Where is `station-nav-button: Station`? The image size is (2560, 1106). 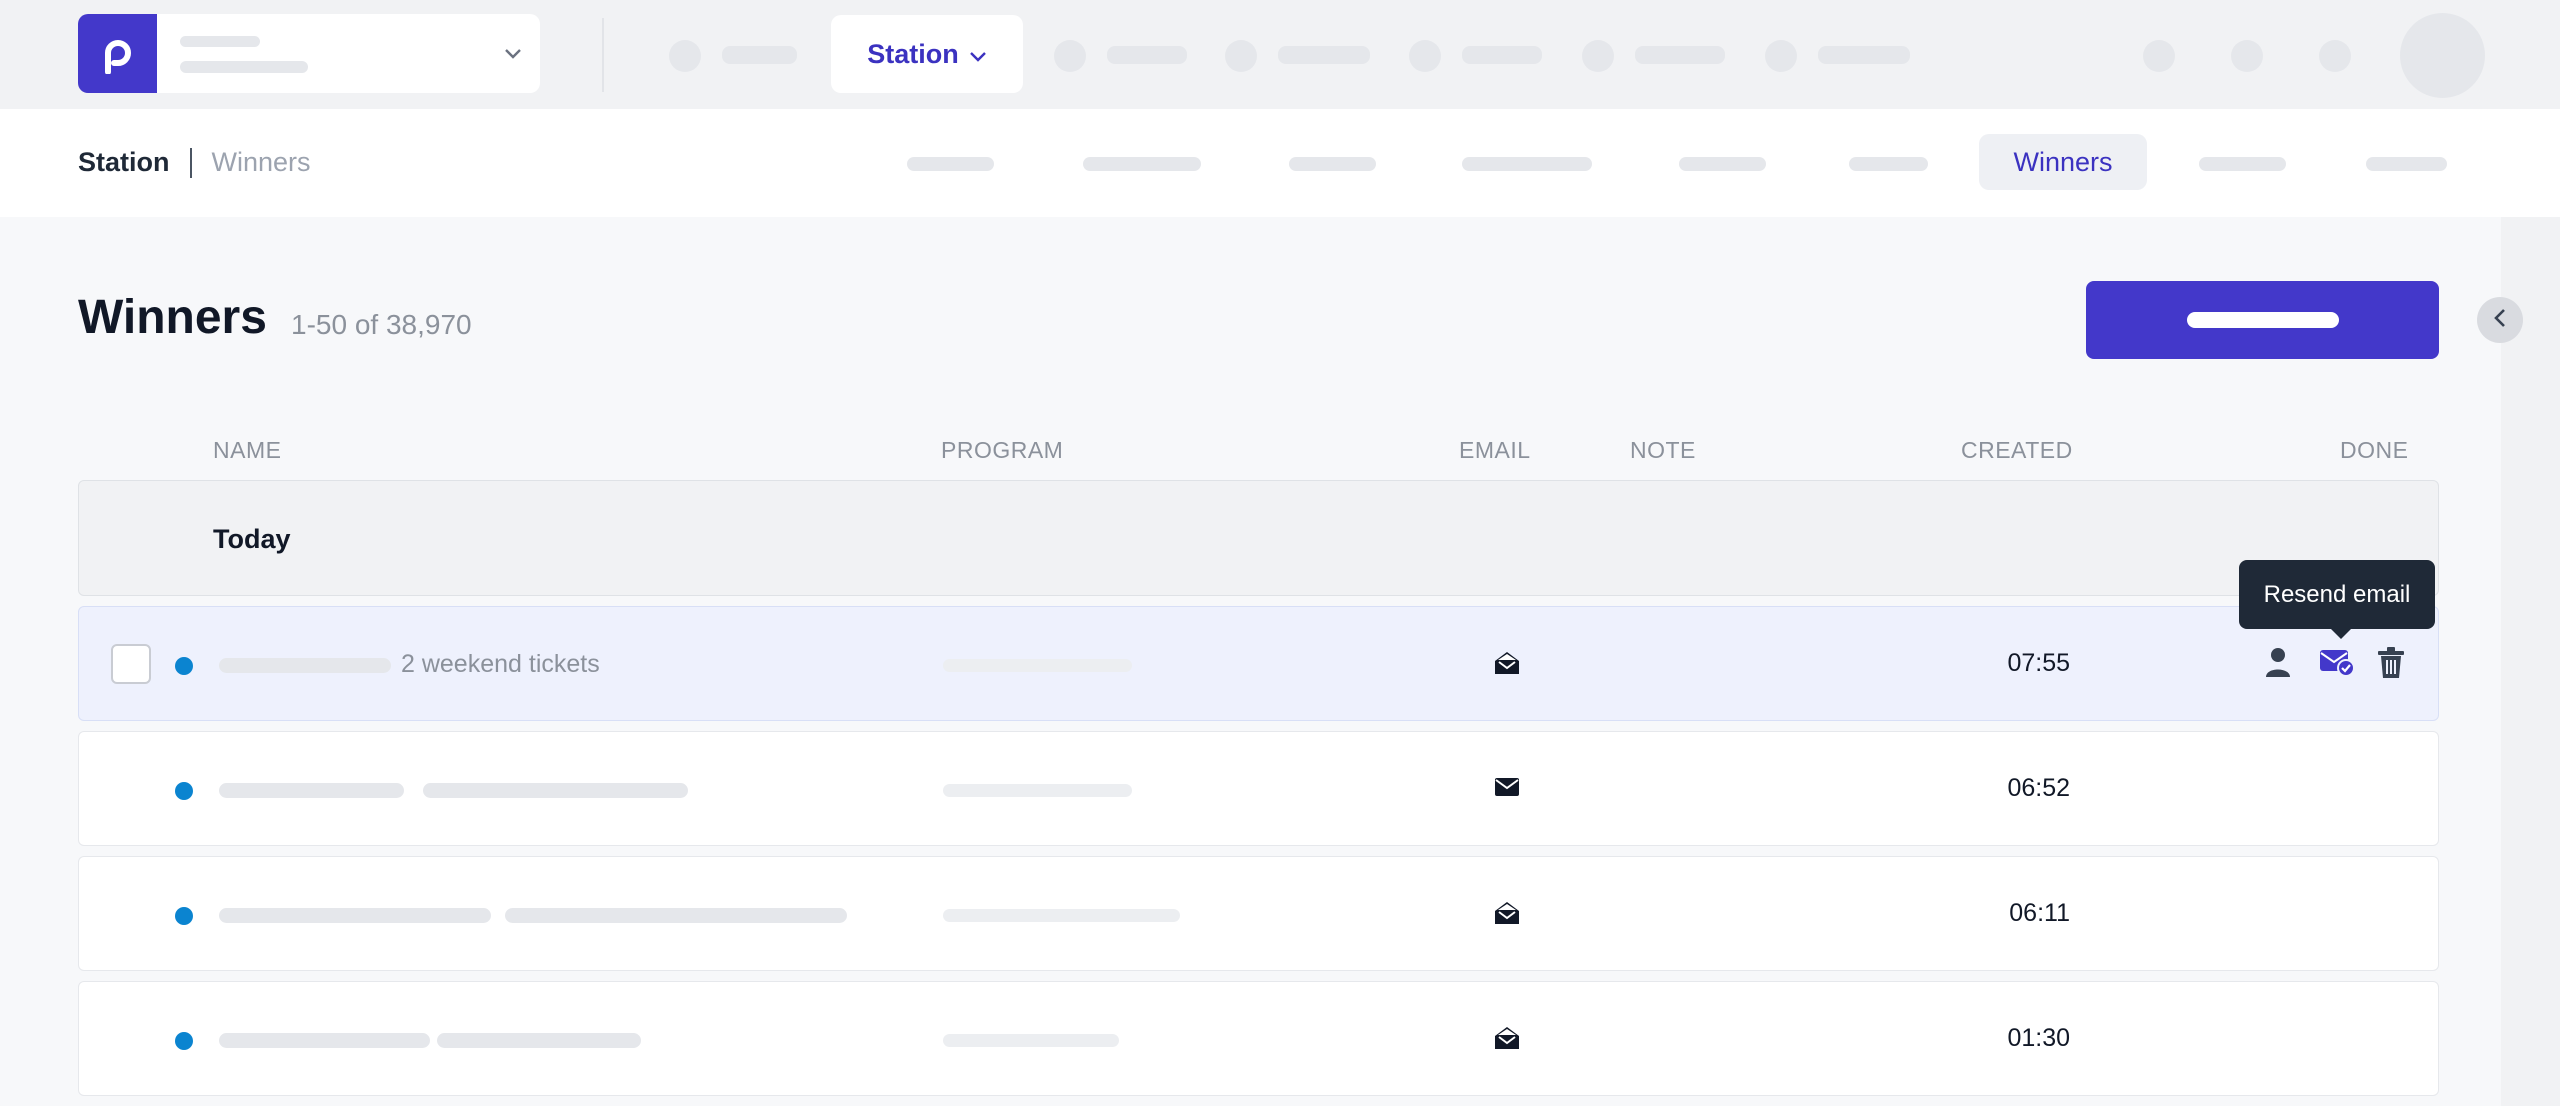
station-nav-button: Station is located at coordinates (927, 54).